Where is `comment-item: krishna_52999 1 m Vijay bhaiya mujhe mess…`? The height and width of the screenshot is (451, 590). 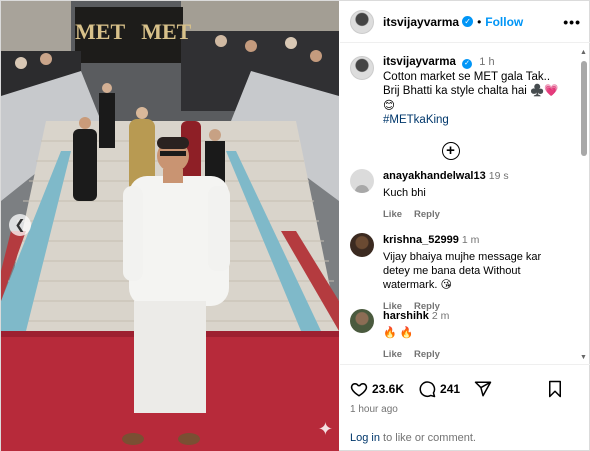
comment-item: krishna_52999 1 m Vijay bhaiya mujhe mess… is located at coordinates (460, 273).